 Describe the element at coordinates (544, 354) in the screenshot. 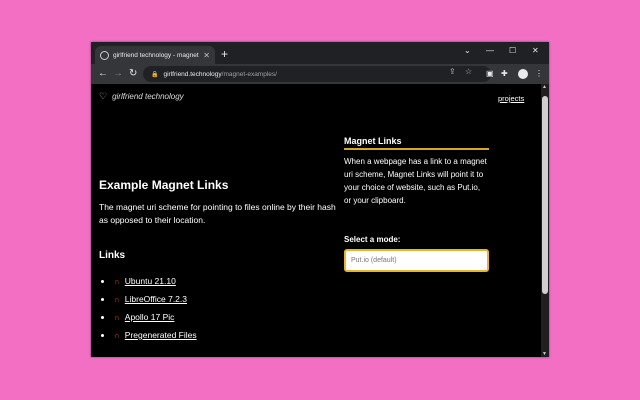

I see `scroll-down-icon: ▼` at that location.